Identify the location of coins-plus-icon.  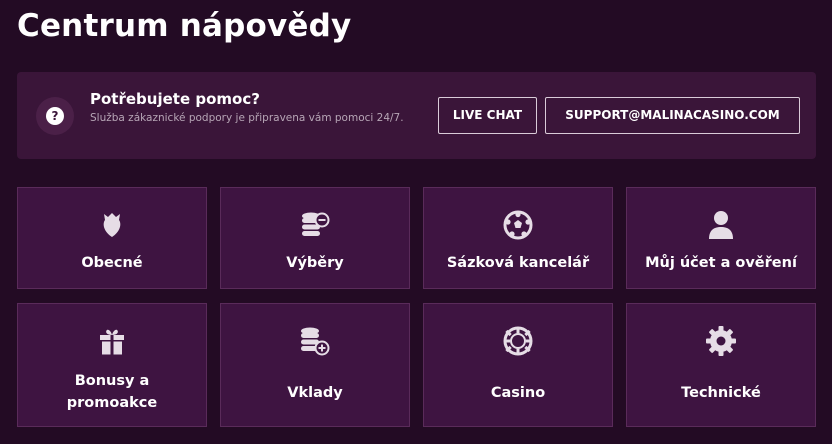
(315, 341).